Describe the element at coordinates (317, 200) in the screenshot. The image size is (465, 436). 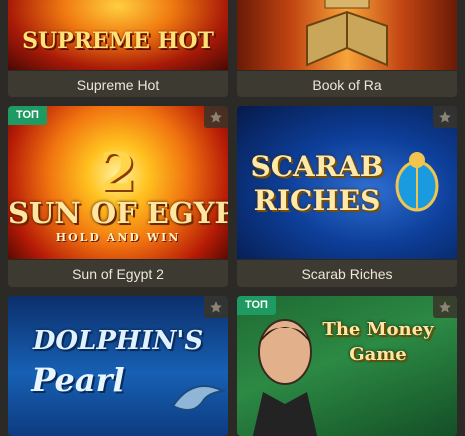
I see `game-art-title-2: RICHES` at that location.